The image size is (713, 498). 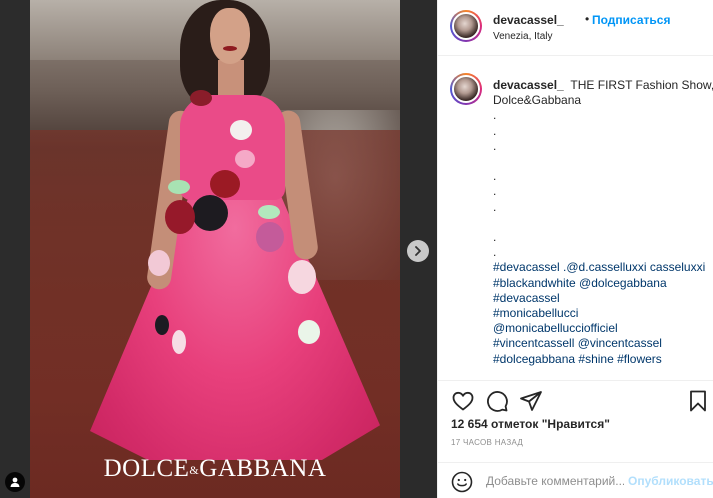 I want to click on share-icon, so click(x=531, y=401).